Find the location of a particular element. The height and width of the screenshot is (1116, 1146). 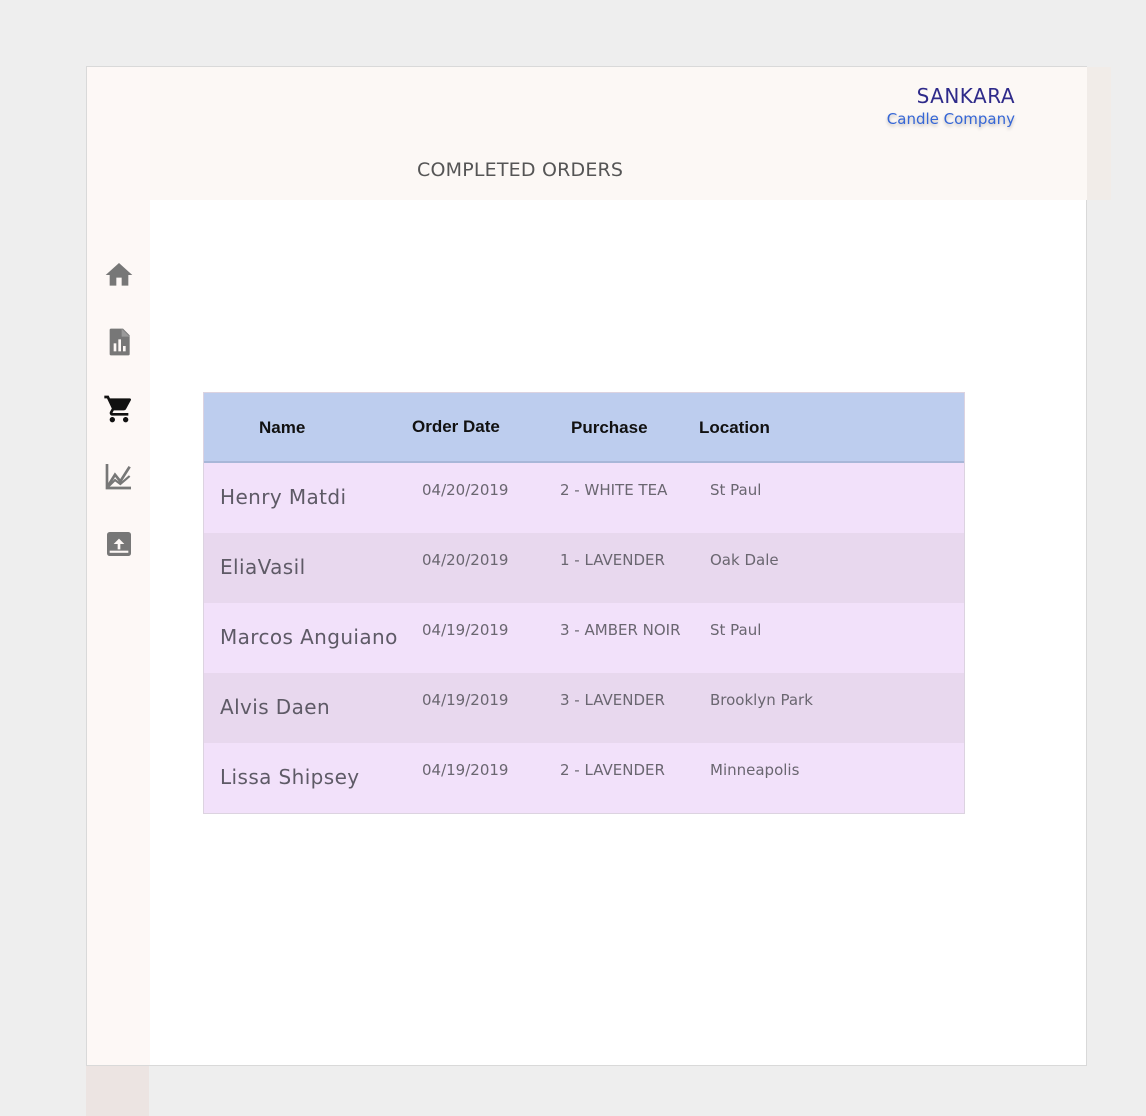

cell-purchase: 3 - LAVENDER is located at coordinates (612, 700).